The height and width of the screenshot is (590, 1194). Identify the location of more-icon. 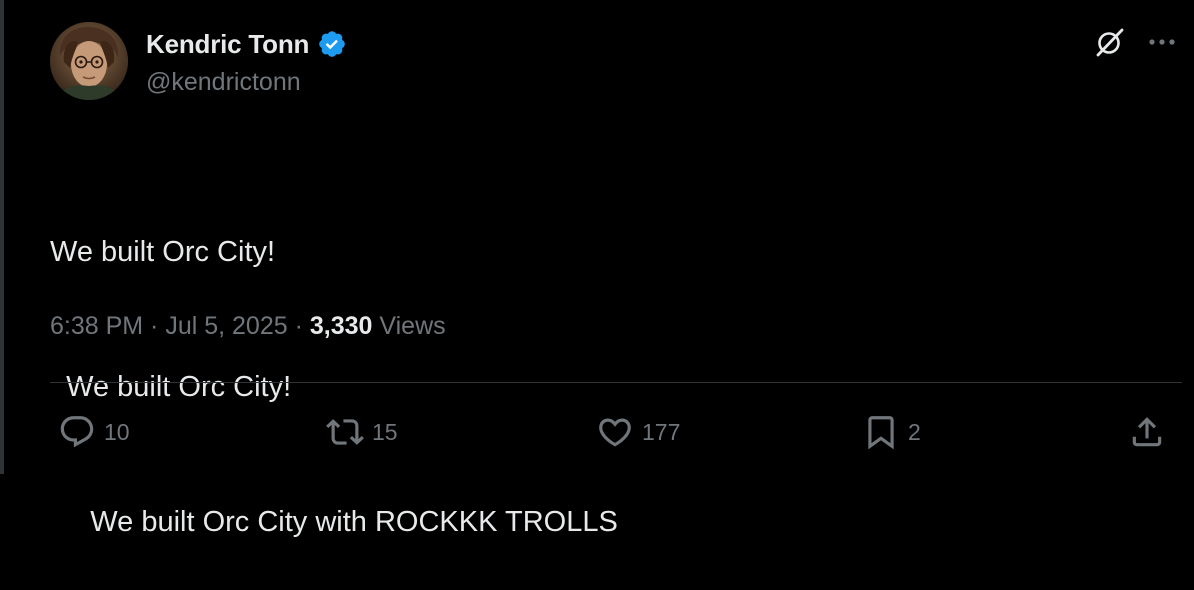
(1162, 42).